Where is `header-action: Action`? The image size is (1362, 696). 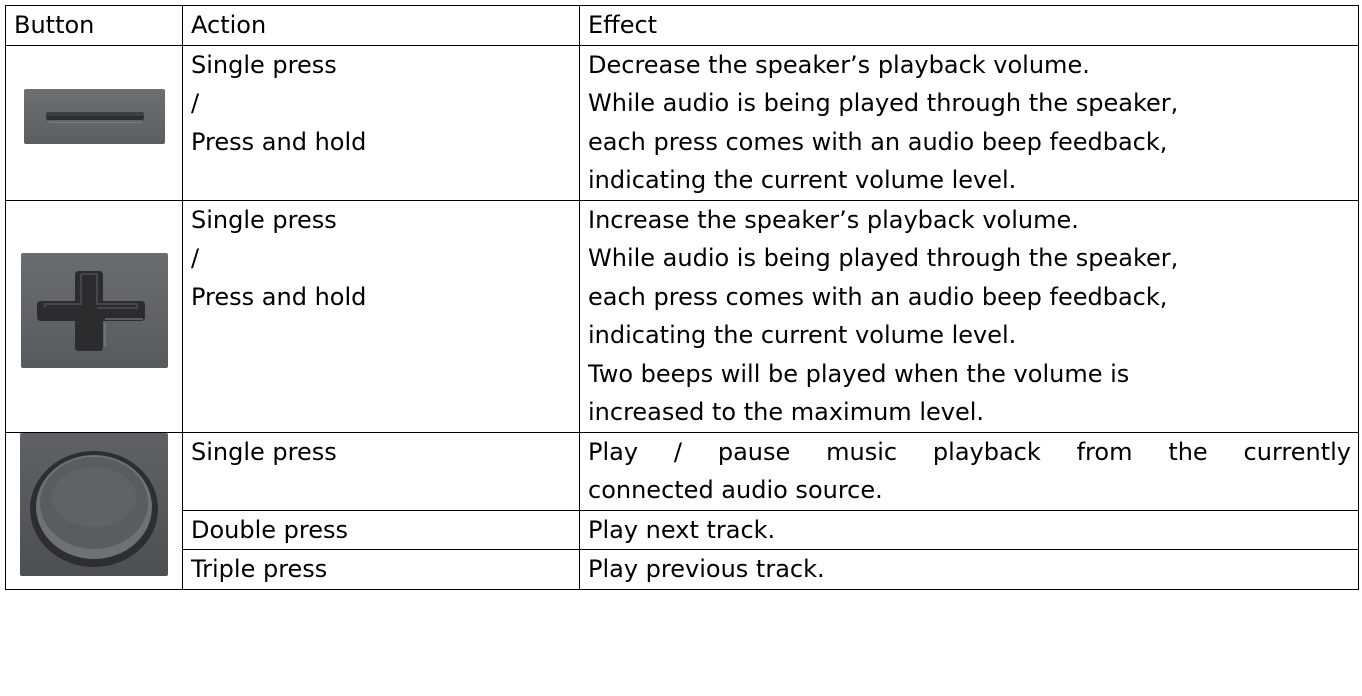 header-action: Action is located at coordinates (381, 25).